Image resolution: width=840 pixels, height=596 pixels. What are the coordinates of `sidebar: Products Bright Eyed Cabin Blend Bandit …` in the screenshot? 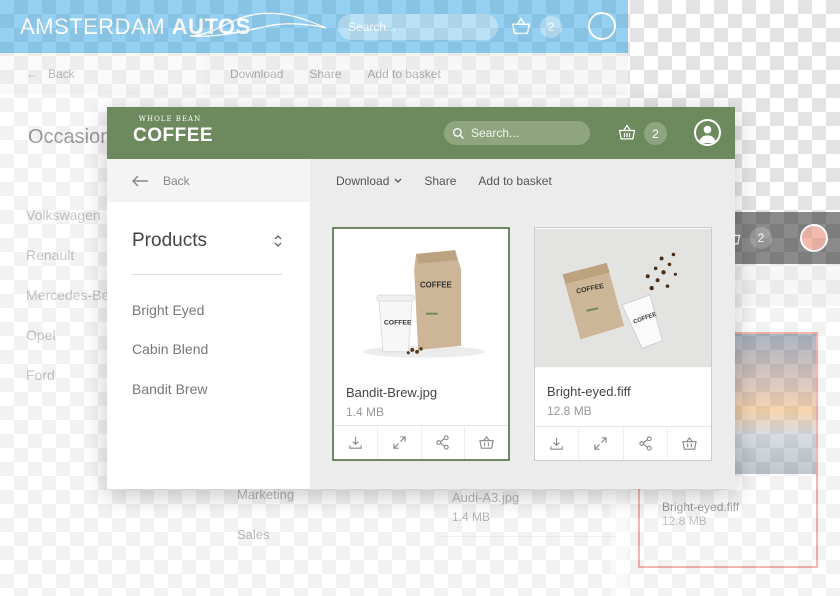 It's located at (208, 345).